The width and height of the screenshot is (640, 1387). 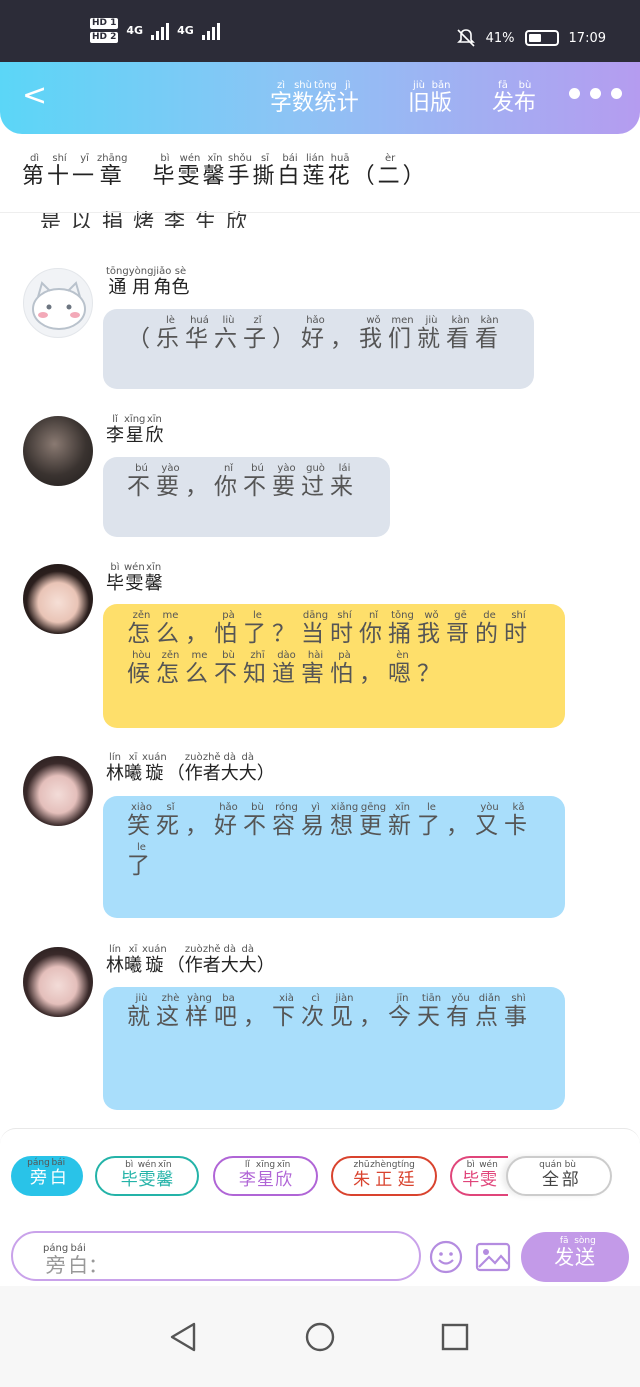 I want to click on hd1-badge: HD 1, so click(x=104, y=23).